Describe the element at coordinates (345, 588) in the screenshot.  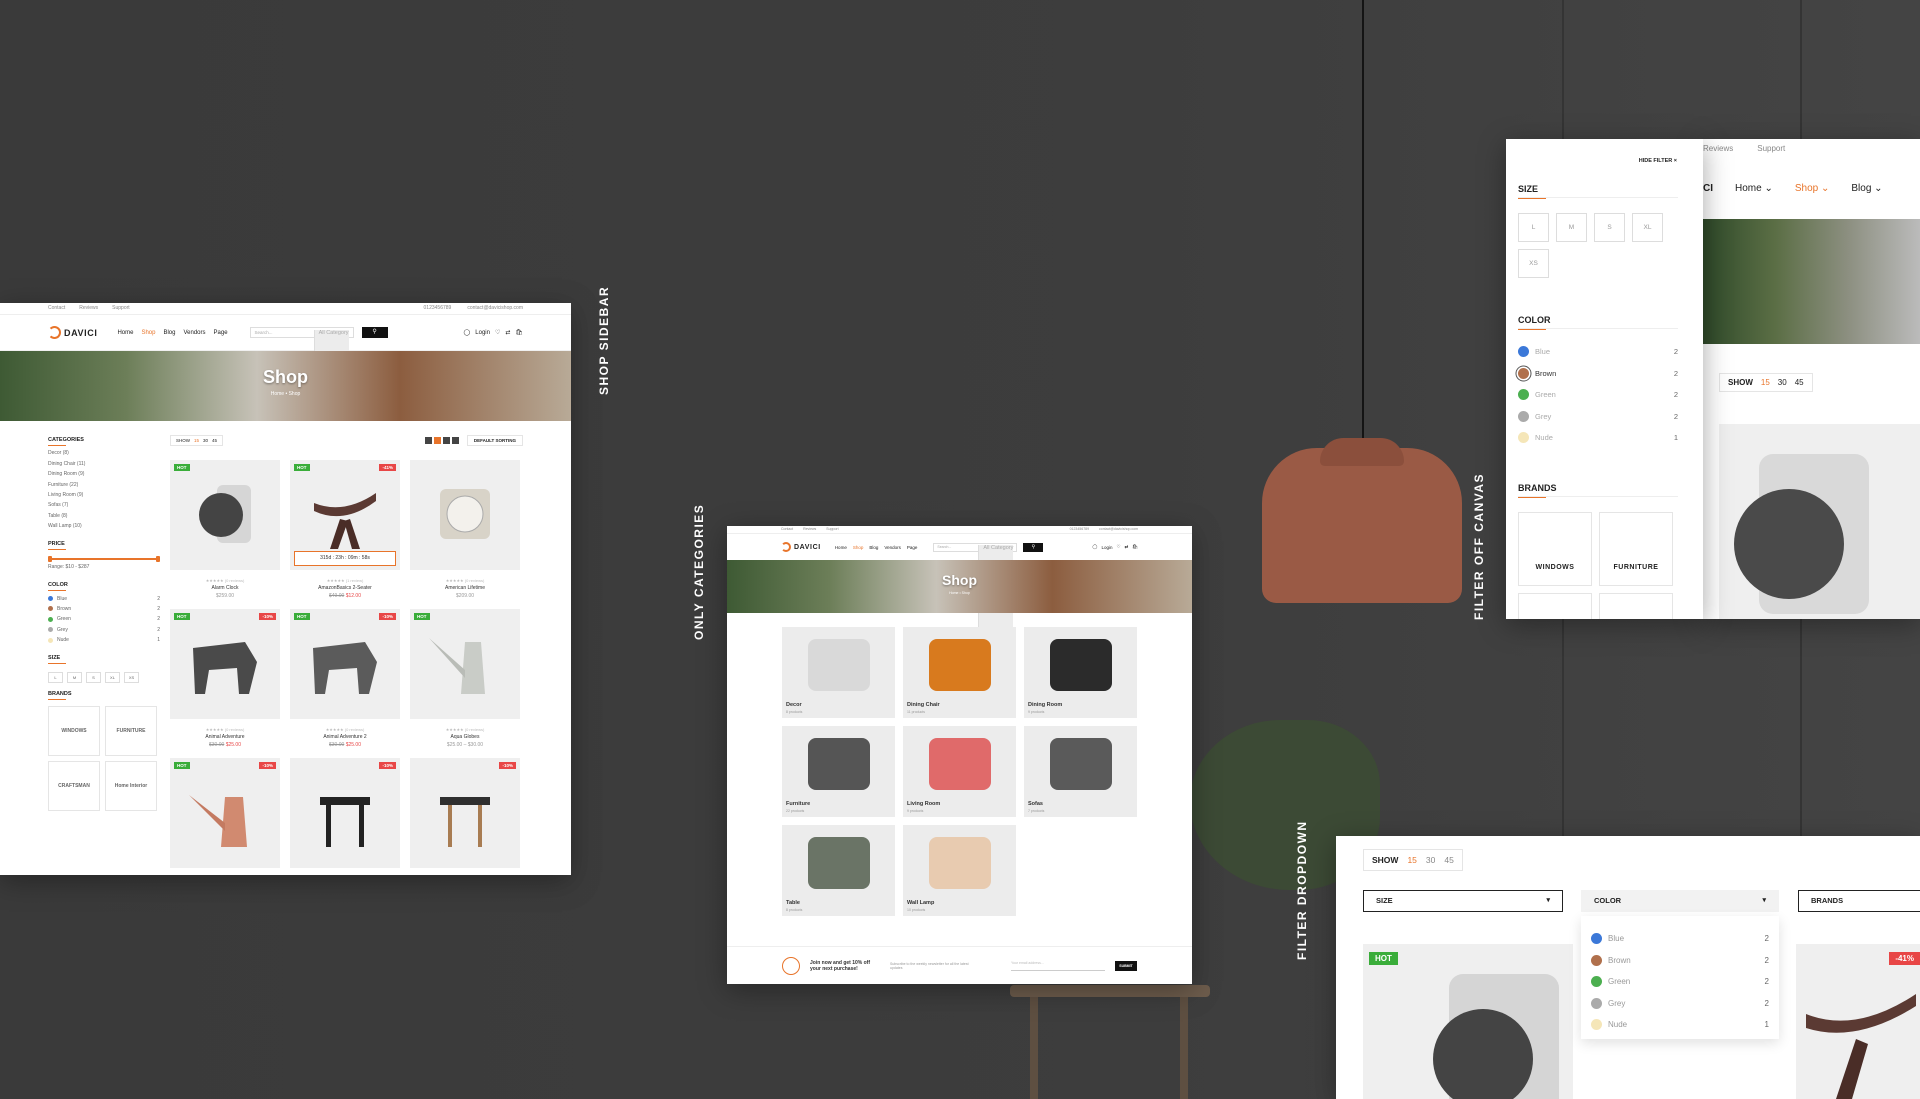
I see `product-name: AmazonBasics 2-Seater` at that location.